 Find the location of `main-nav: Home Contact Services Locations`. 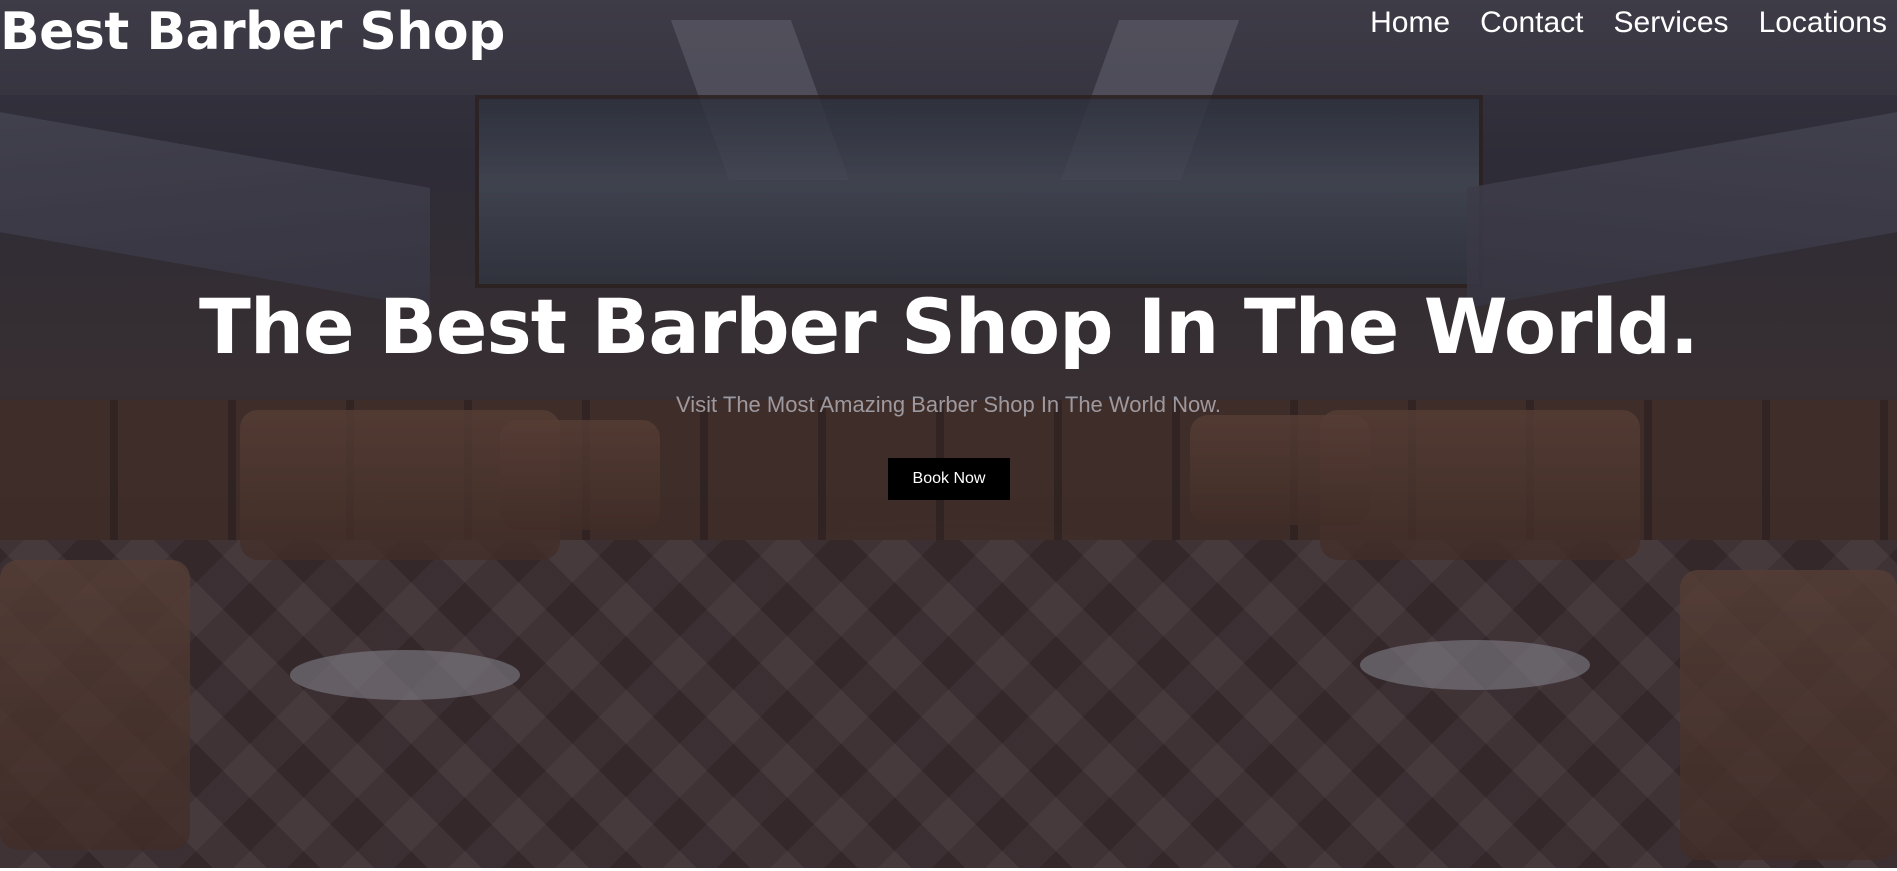

main-nav: Home Contact Services Locations is located at coordinates (1628, 23).